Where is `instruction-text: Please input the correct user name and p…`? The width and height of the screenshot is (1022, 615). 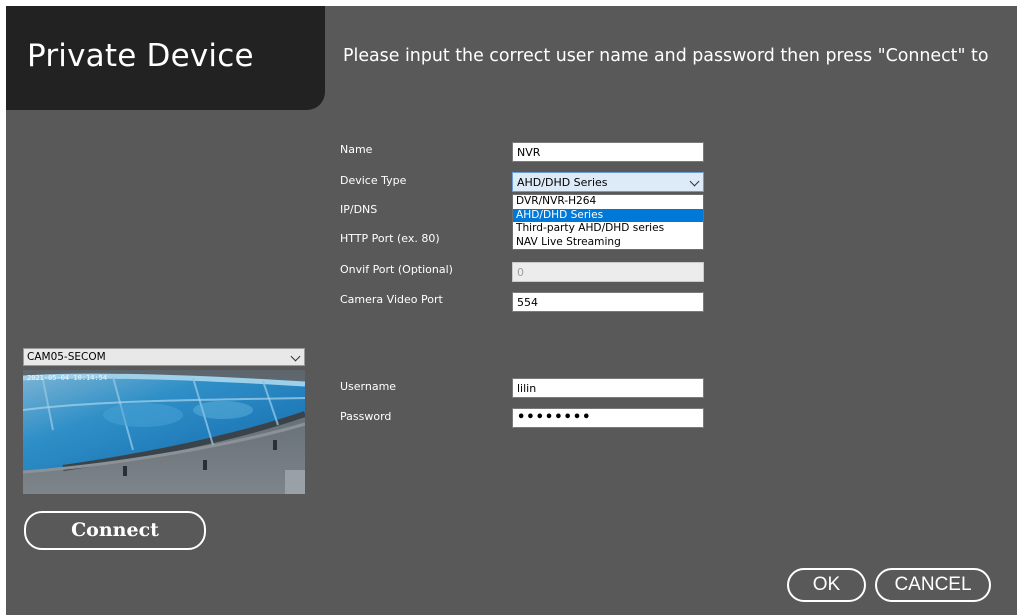
instruction-text: Please input the correct user name and p… is located at coordinates (666, 56).